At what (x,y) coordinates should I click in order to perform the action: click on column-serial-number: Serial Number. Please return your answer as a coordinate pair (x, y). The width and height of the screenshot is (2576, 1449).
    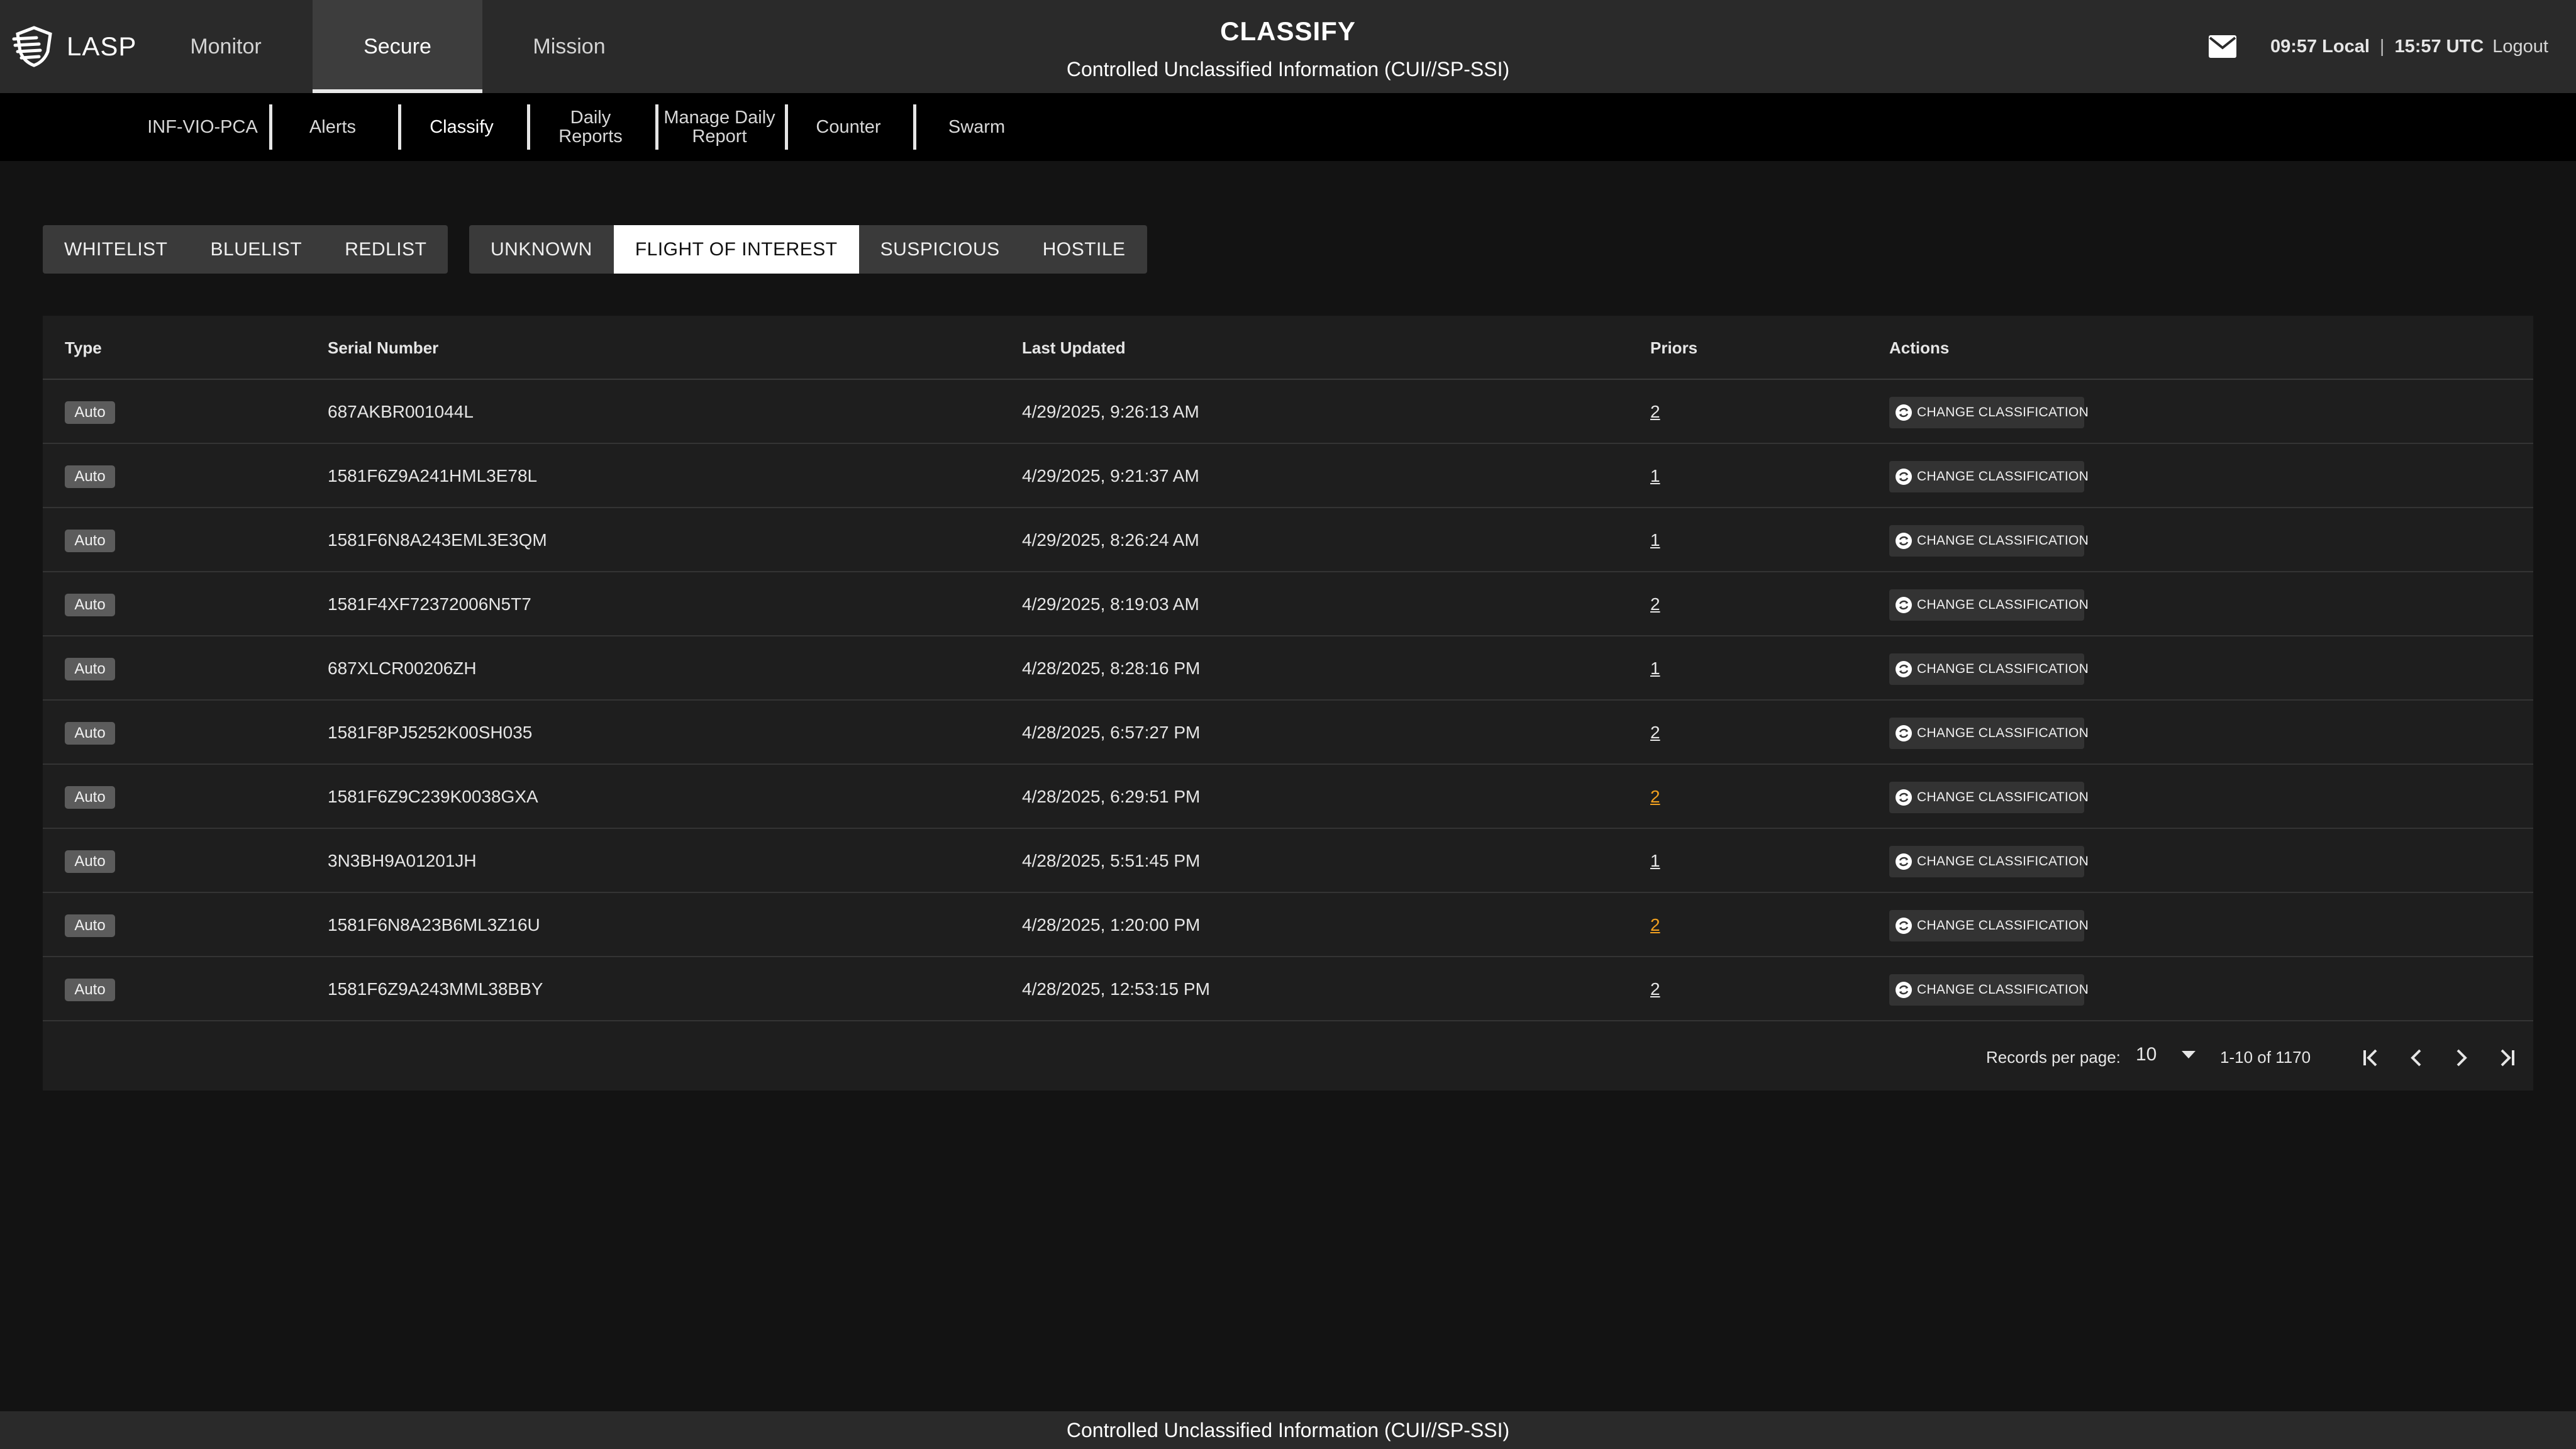
    Looking at the image, I should click on (383, 348).